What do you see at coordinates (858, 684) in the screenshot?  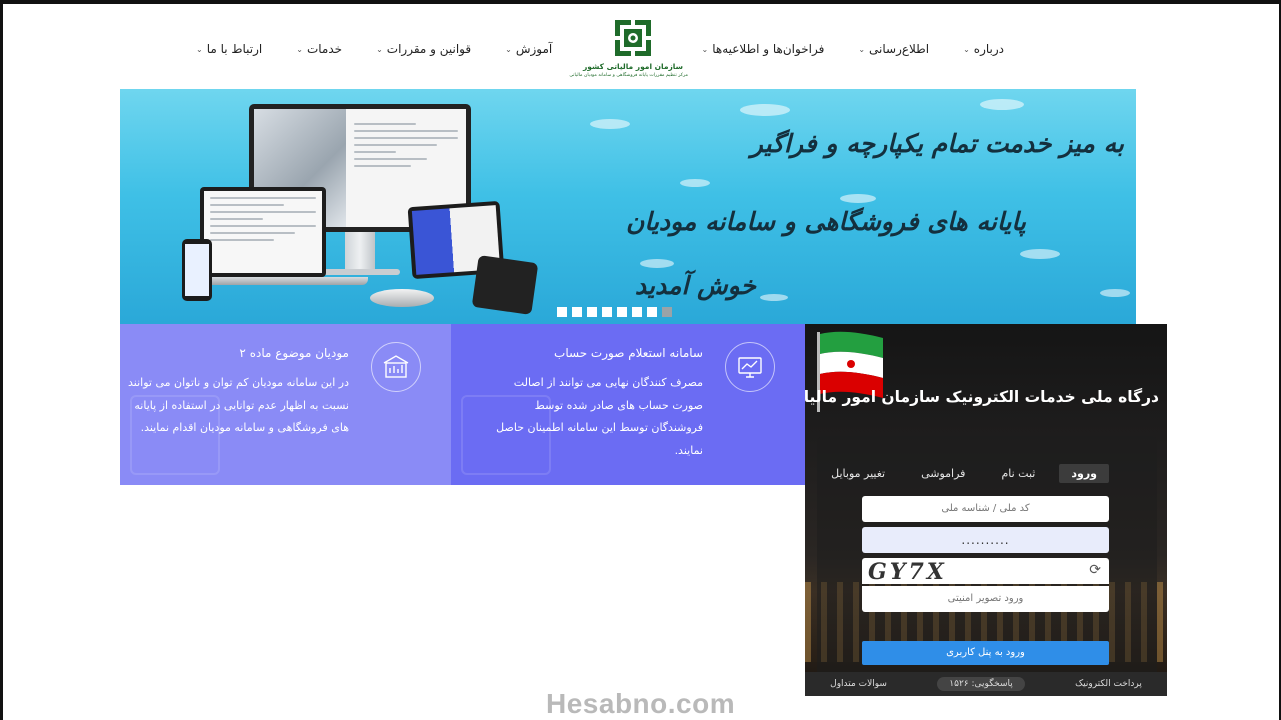 I see `faq-link: سوالات متداول` at bounding box center [858, 684].